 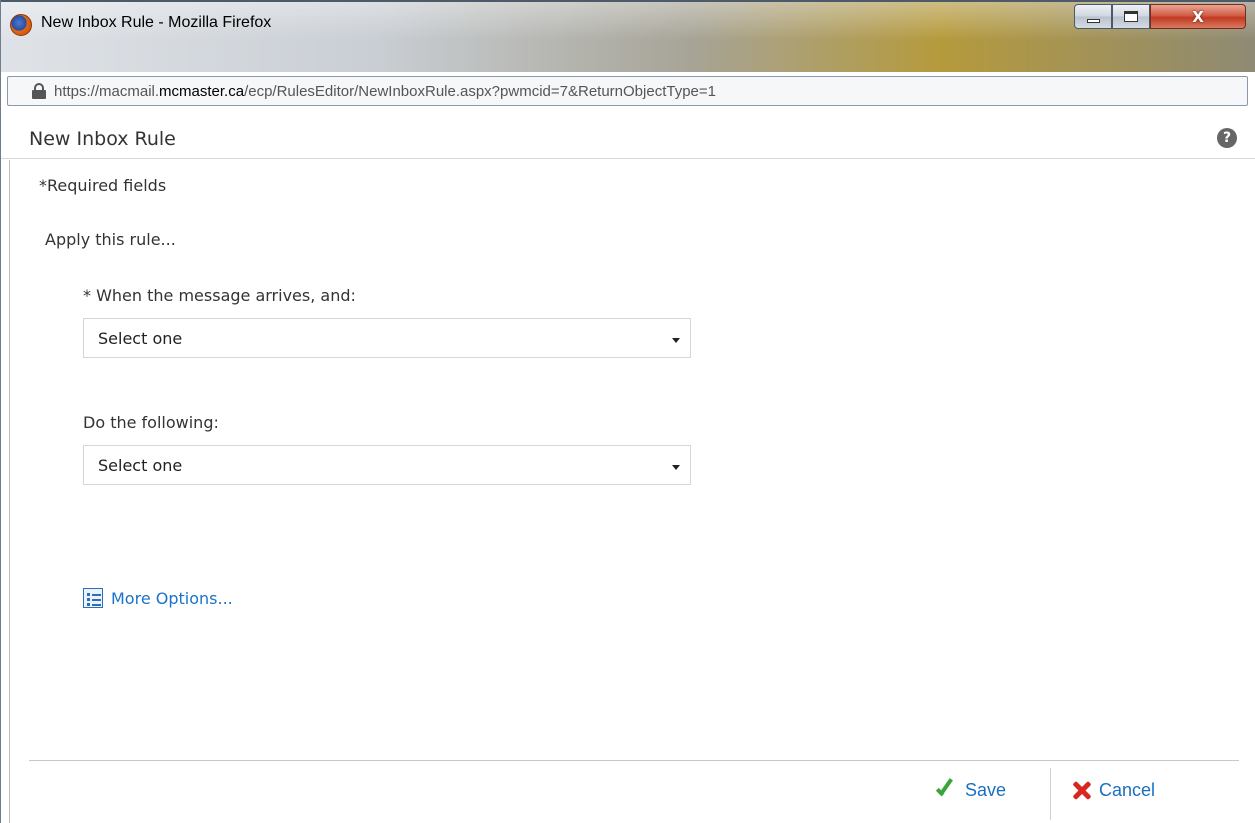 I want to click on minimize-button, so click(x=1093, y=16).